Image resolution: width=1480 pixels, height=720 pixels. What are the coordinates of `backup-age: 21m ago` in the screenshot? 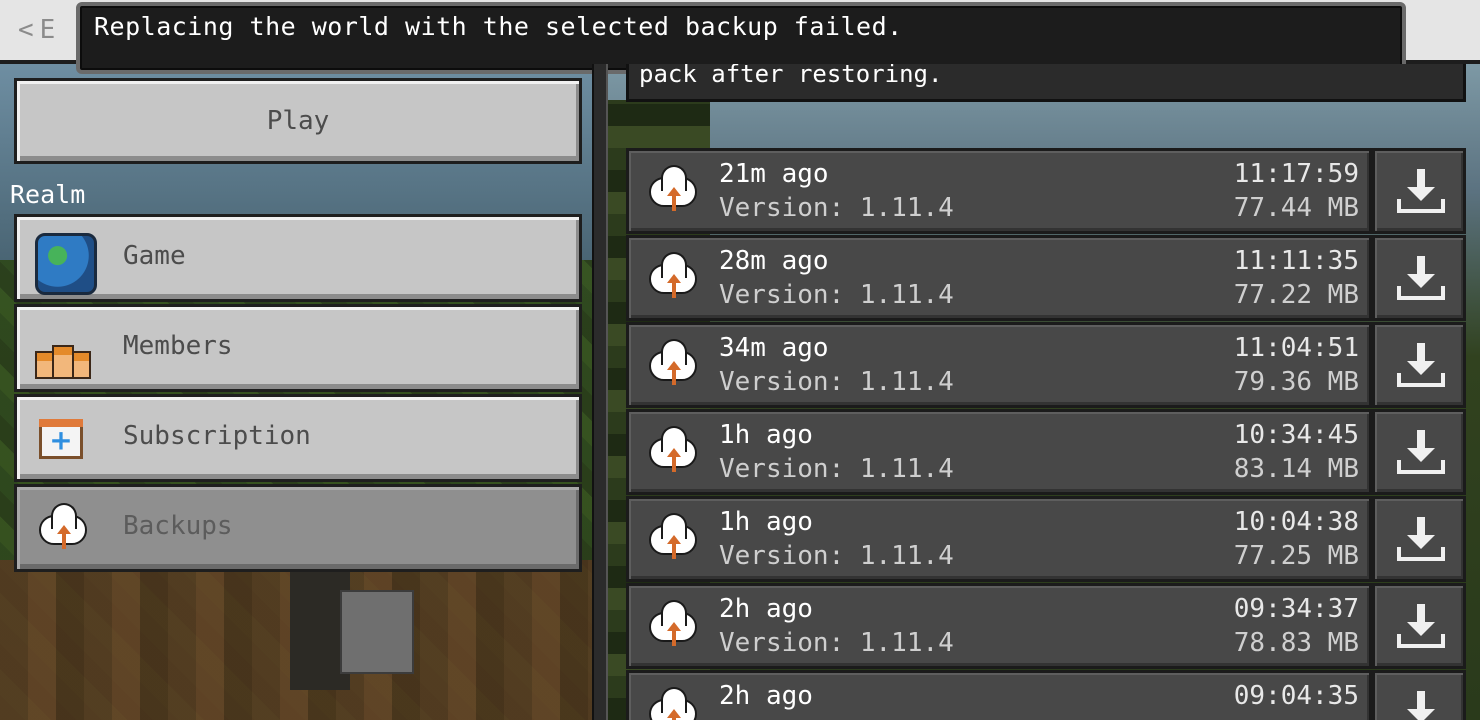 It's located at (774, 174).